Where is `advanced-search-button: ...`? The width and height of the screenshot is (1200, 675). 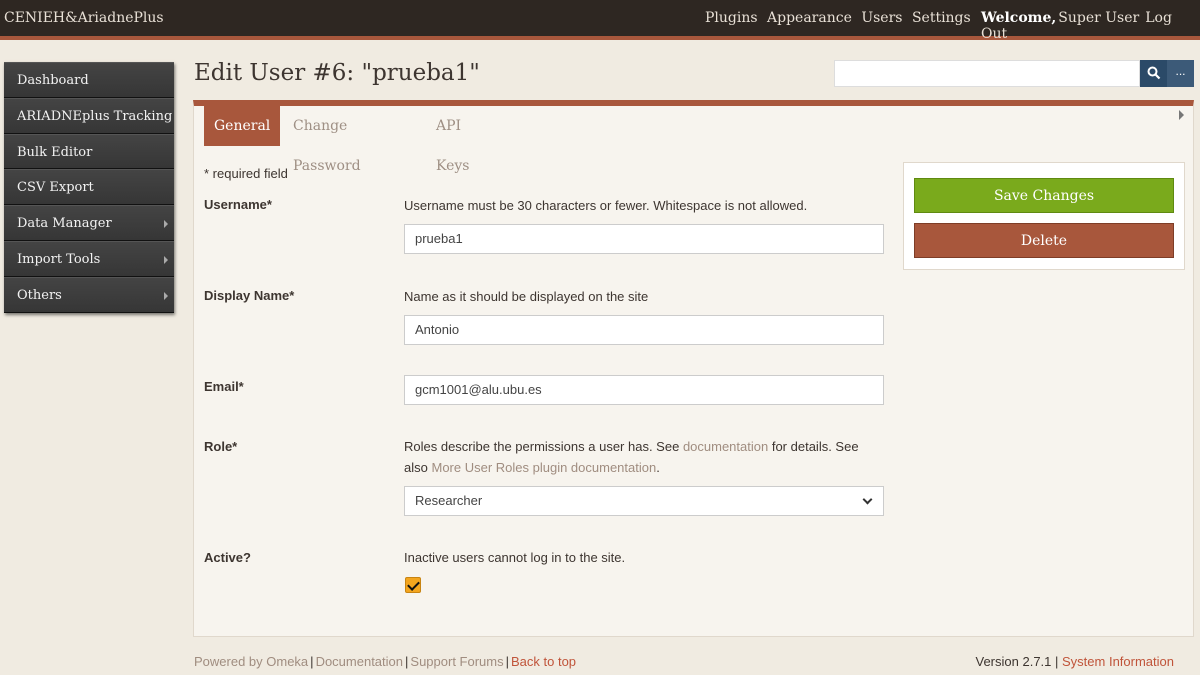 advanced-search-button: ... is located at coordinates (1180, 73).